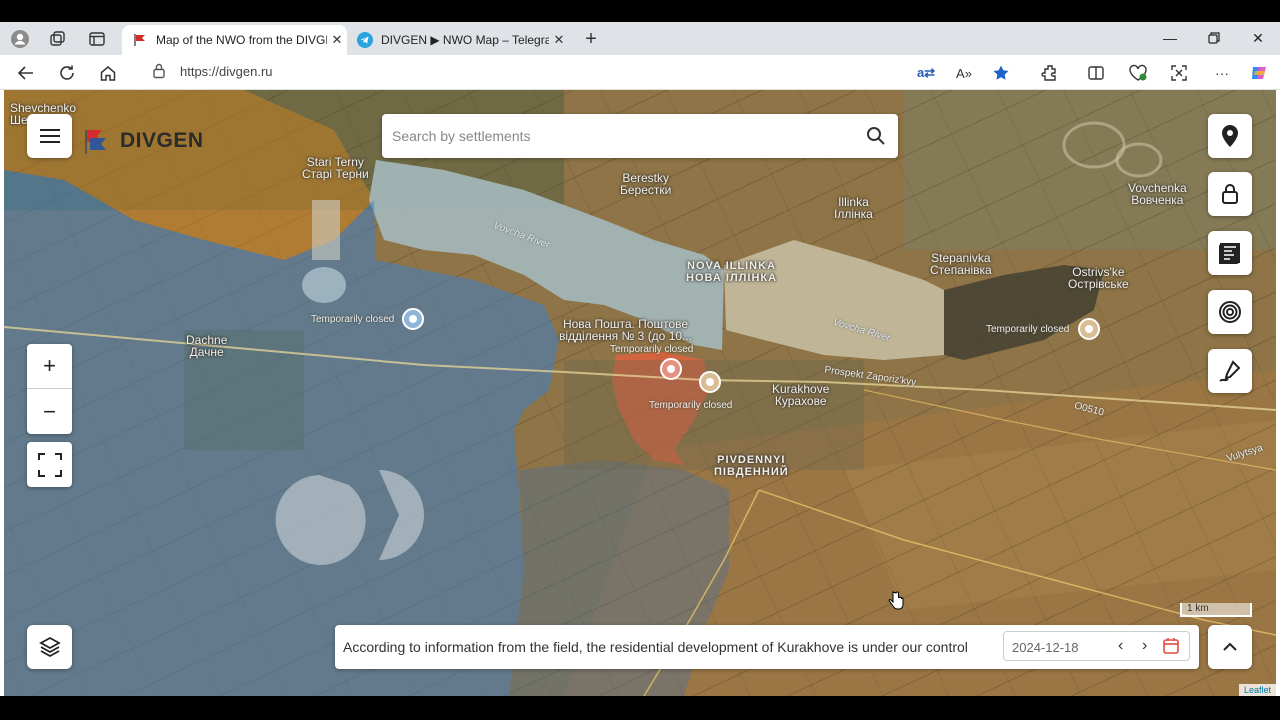  I want to click on restore-icon, so click(1214, 38).